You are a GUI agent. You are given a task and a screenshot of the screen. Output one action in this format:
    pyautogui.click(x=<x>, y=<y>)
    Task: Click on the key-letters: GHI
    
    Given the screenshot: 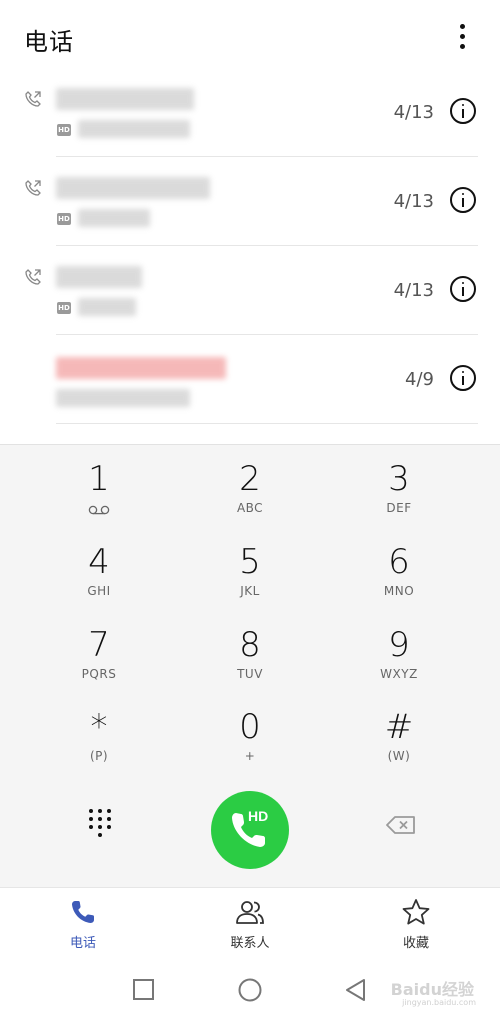 What is the action you would take?
    pyautogui.click(x=99, y=591)
    